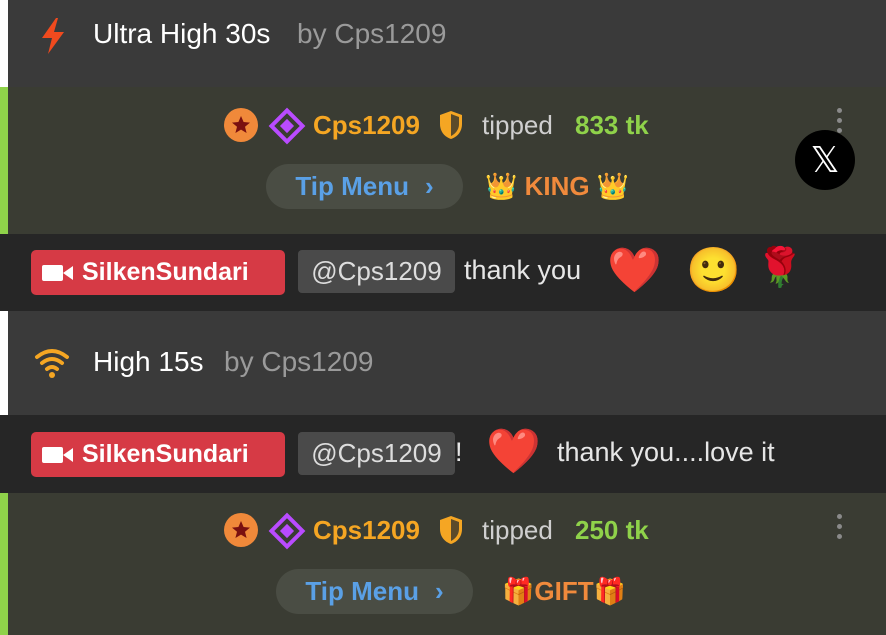 This screenshot has height=635, width=886. I want to click on chat-message-text: thank you....love it, so click(666, 452).